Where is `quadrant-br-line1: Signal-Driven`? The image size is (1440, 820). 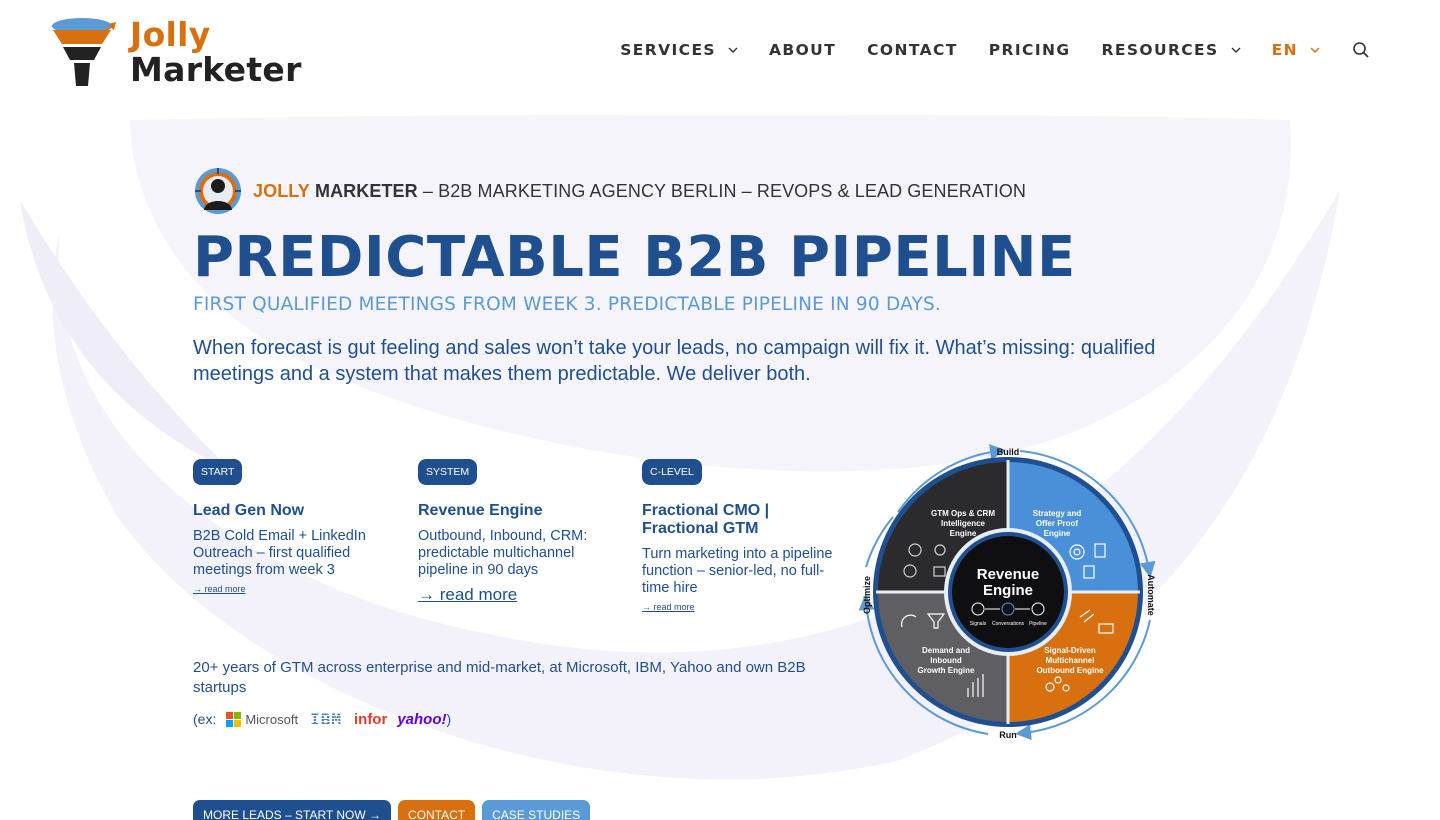 quadrant-br-line1: Signal-Driven is located at coordinates (1070, 650).